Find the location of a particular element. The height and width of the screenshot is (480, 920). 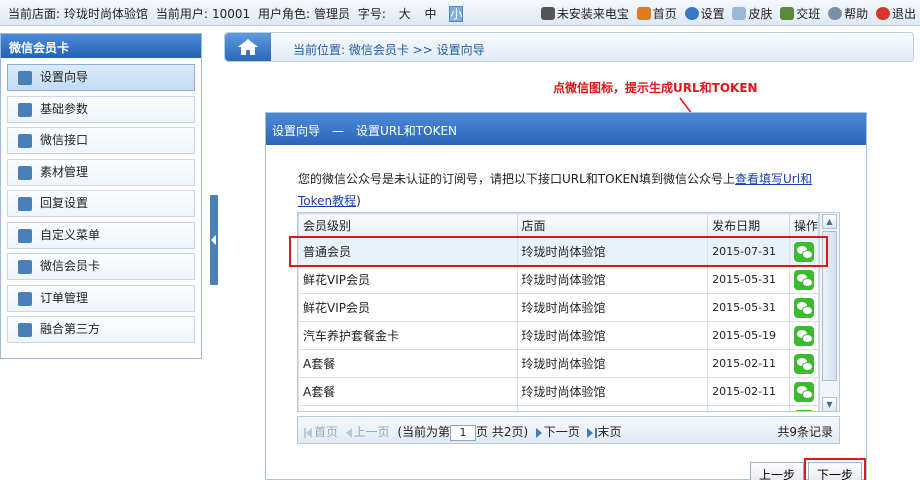

help-icon is located at coordinates (835, 13).